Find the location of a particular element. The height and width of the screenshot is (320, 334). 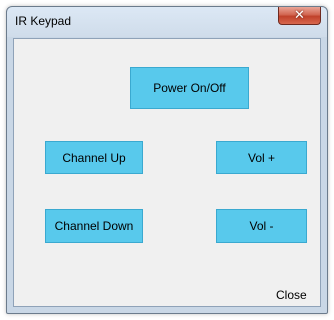

channel-up-button: Channel Up is located at coordinates (94, 157).